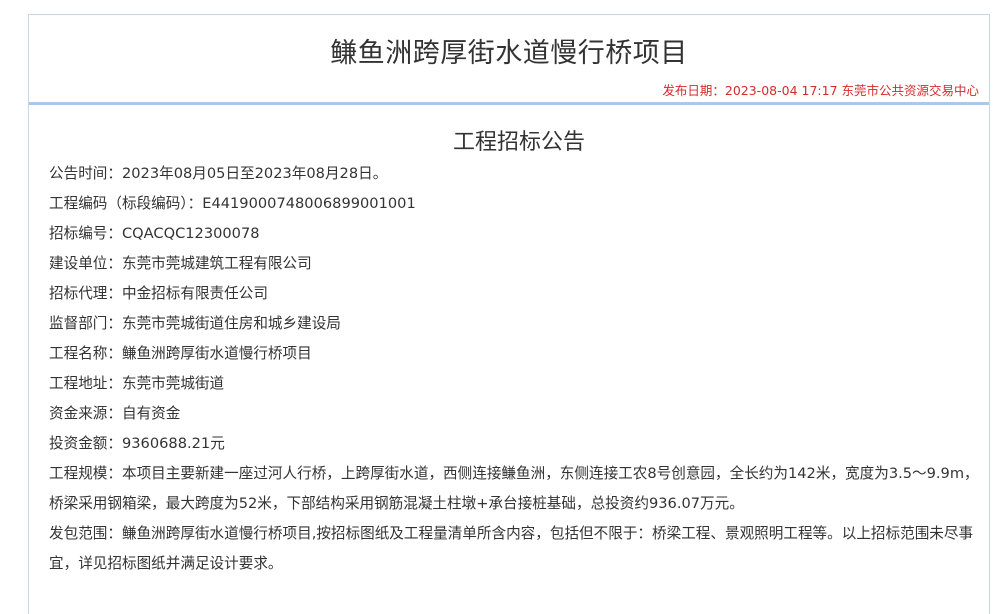 This screenshot has height=614, width=1007. What do you see at coordinates (85, 173) in the screenshot?
I see `field-label: 公告时间：` at bounding box center [85, 173].